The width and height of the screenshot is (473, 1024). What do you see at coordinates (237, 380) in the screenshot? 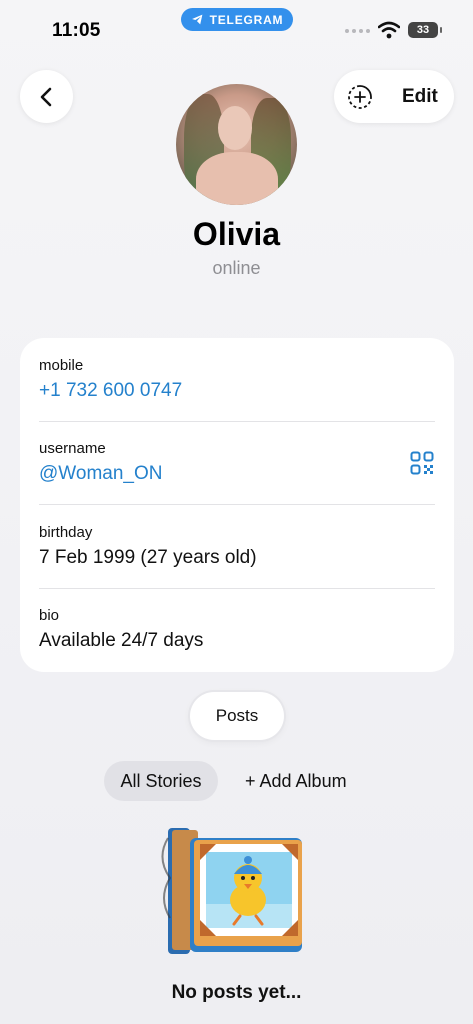
I see `info-row-mobile: mobile +1 732 600 0747` at bounding box center [237, 380].